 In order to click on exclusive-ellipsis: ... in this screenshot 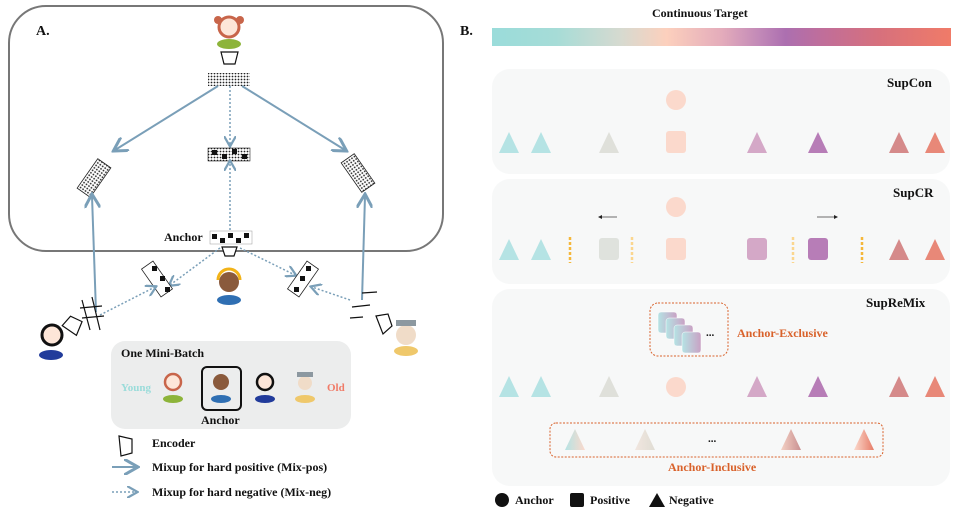, I will do `click(710, 333)`.